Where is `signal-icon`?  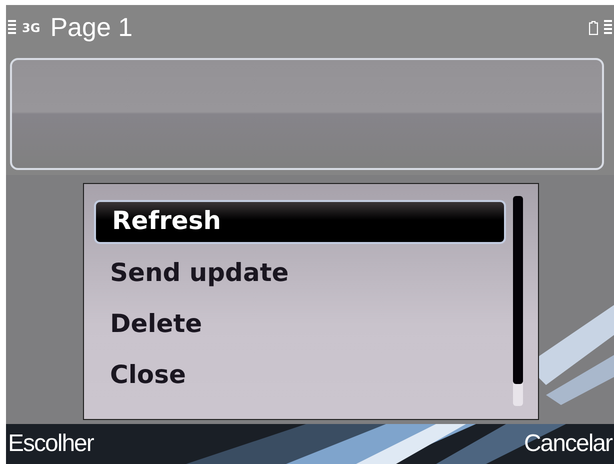
signal-icon is located at coordinates (12, 28).